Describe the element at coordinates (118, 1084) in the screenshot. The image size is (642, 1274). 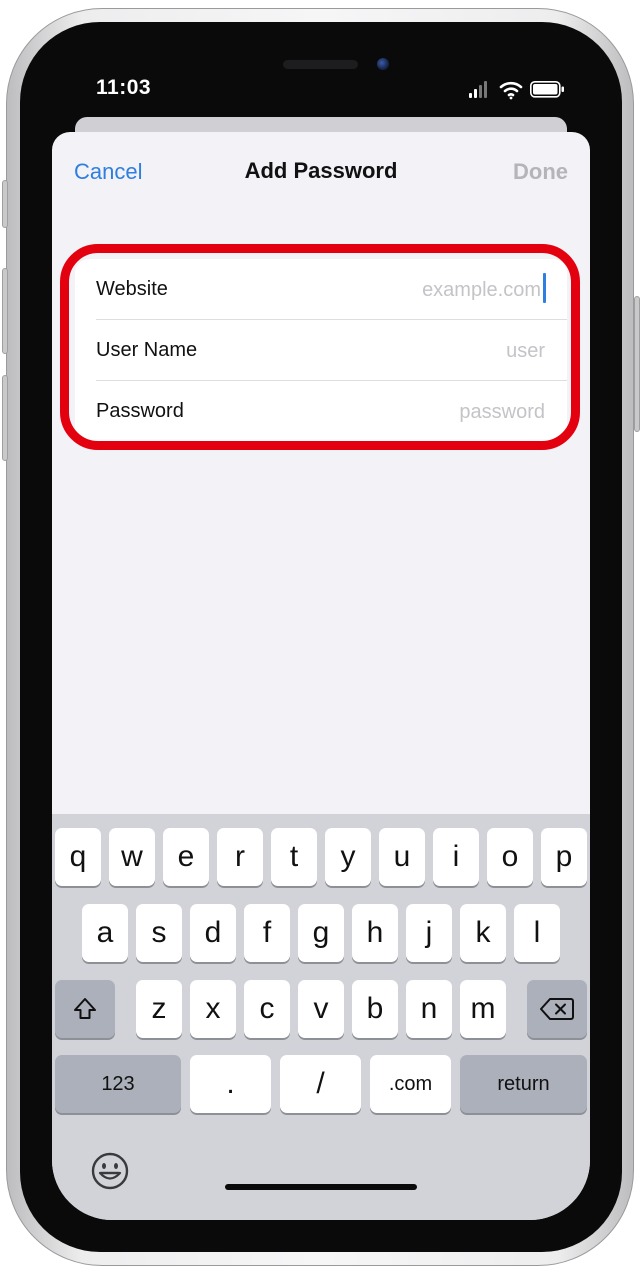
I see `numbers-key: 123` at that location.